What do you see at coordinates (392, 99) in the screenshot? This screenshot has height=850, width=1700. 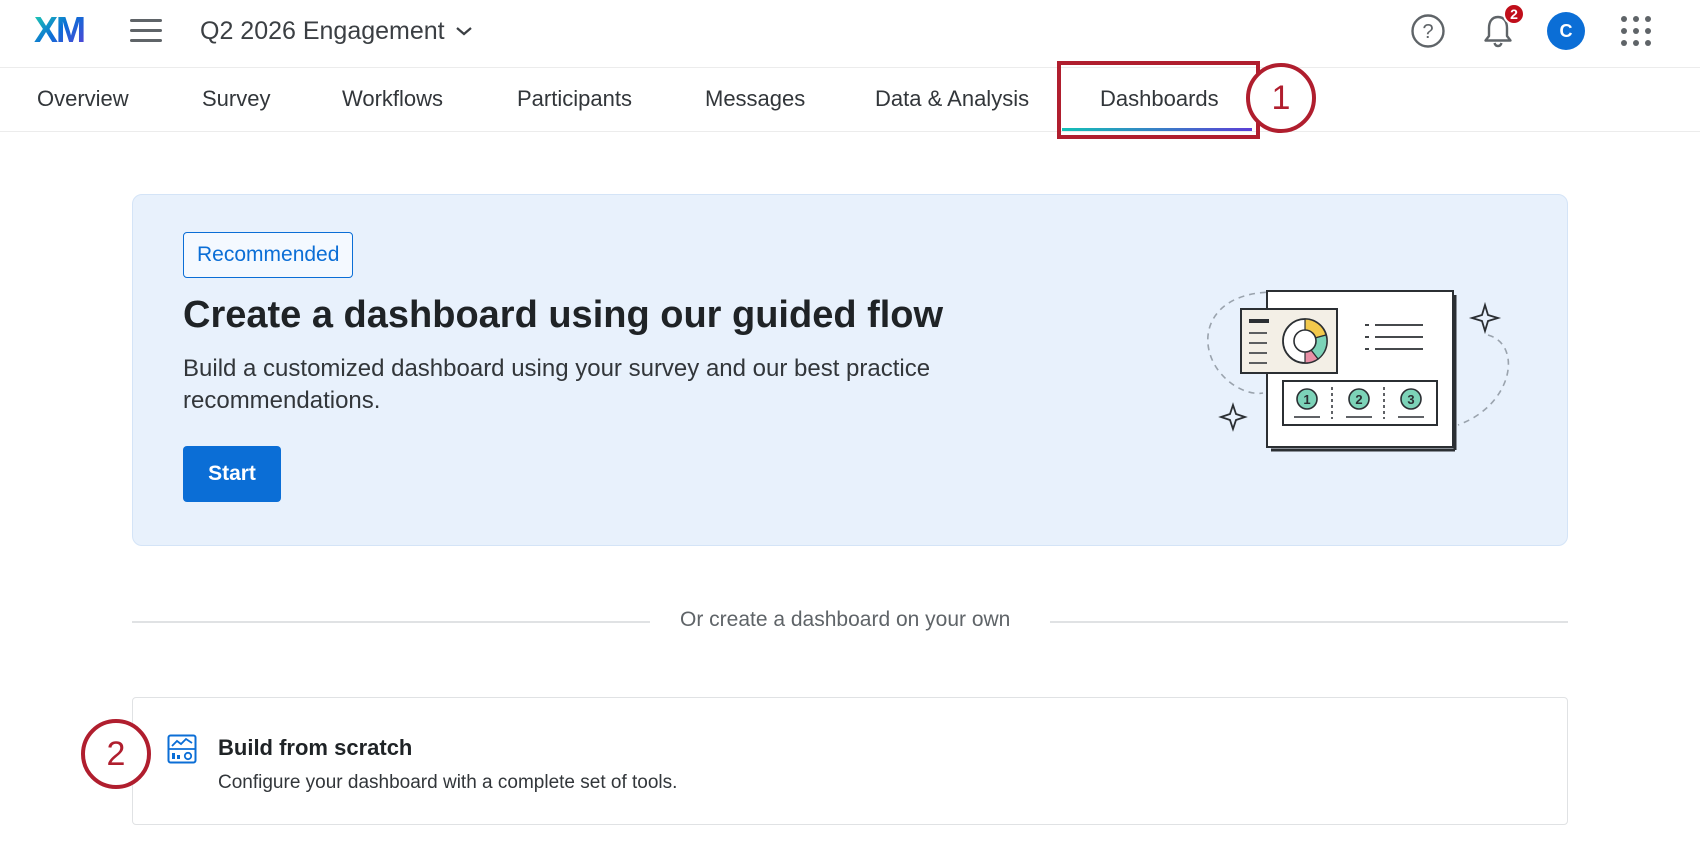 I see `tab-workflows: Workflows` at bounding box center [392, 99].